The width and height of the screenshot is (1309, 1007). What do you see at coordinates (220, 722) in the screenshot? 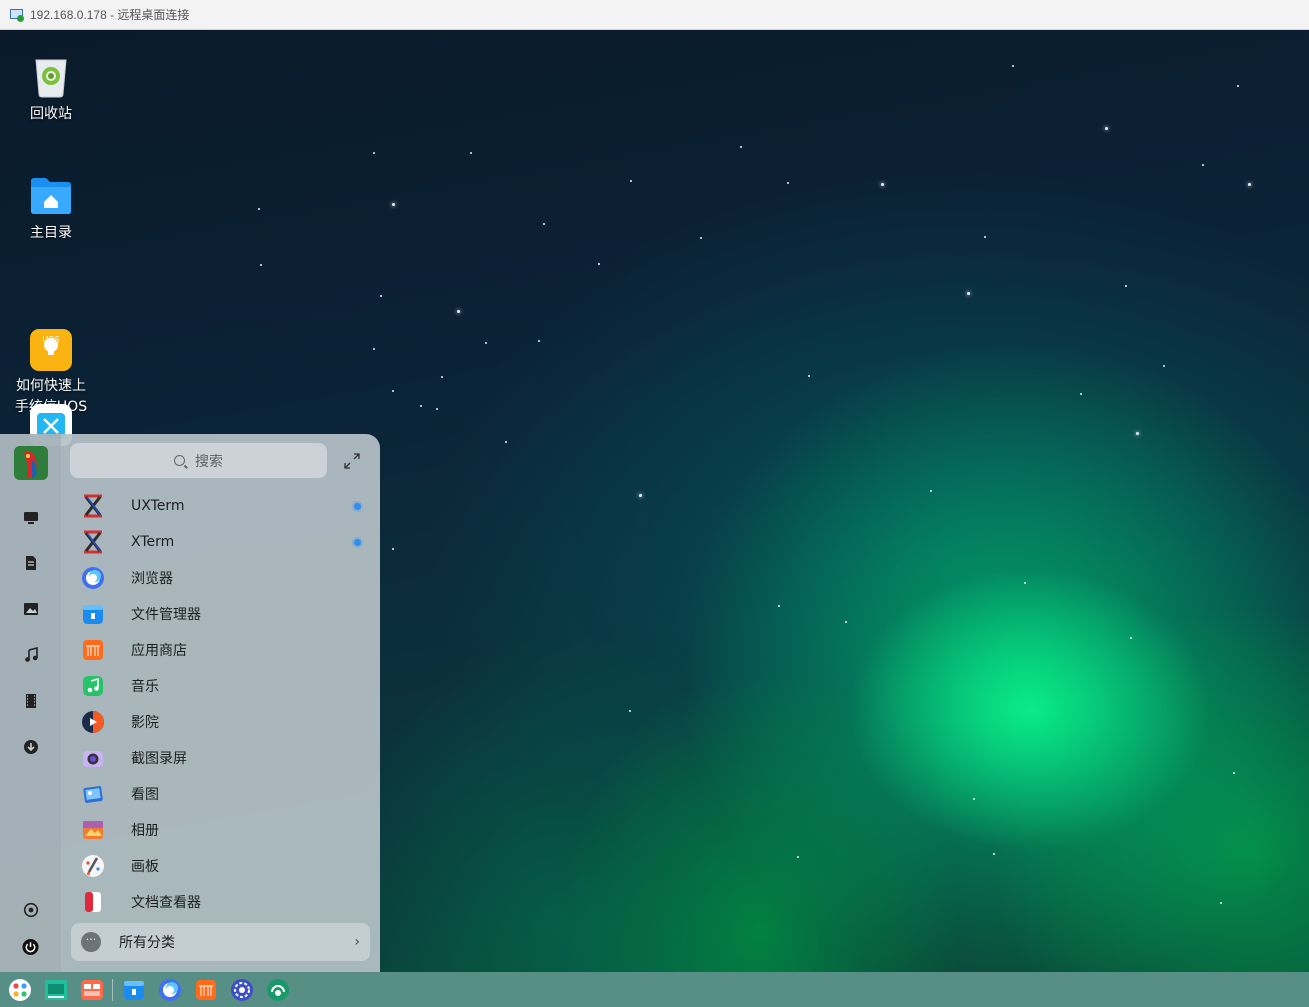
I see `app-item-movie: 影院` at bounding box center [220, 722].